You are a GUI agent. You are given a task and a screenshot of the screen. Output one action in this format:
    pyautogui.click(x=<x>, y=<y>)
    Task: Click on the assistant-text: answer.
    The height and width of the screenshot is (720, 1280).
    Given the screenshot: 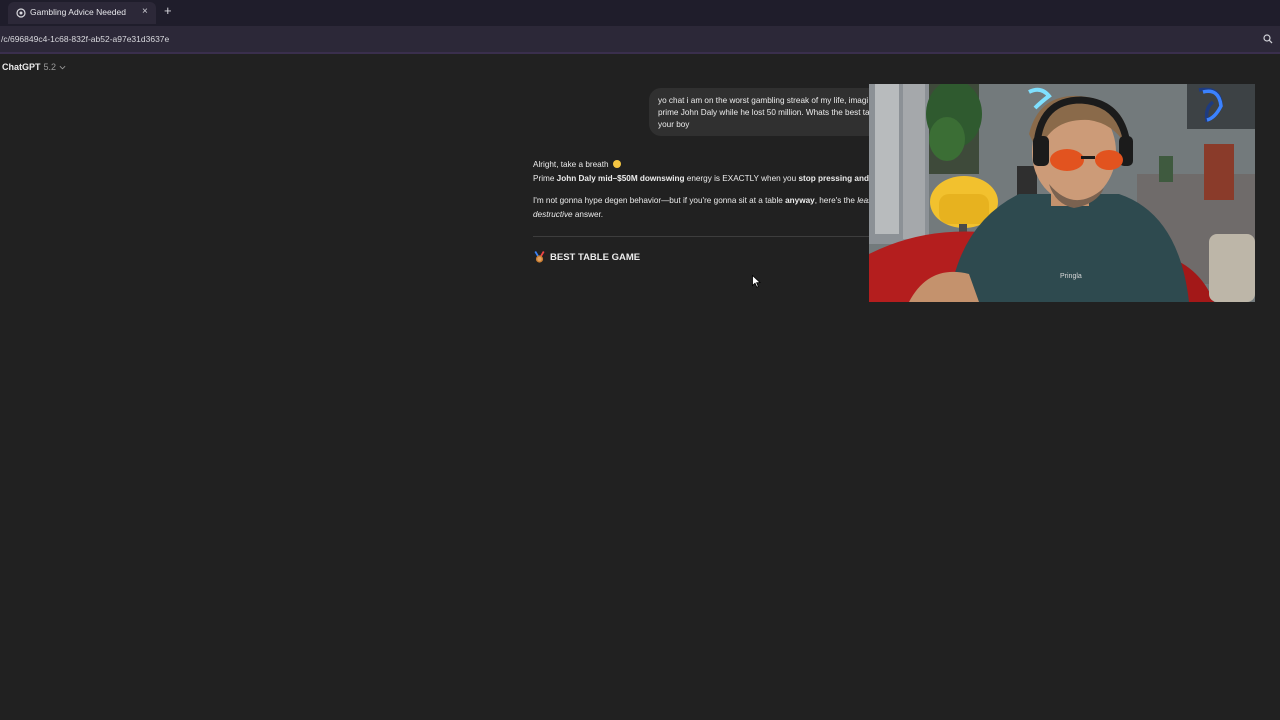 What is the action you would take?
    pyautogui.click(x=588, y=214)
    